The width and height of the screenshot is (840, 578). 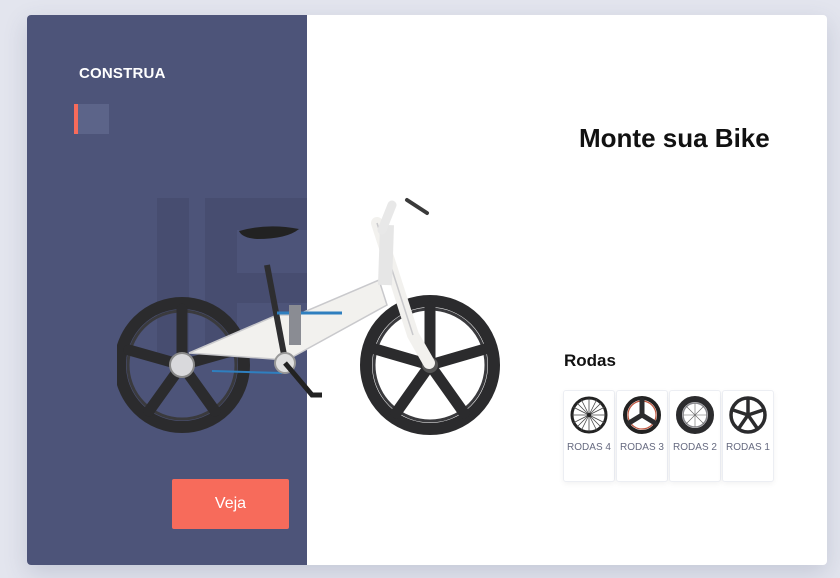 I want to click on wheel-five-spoke-icon, so click(x=748, y=415).